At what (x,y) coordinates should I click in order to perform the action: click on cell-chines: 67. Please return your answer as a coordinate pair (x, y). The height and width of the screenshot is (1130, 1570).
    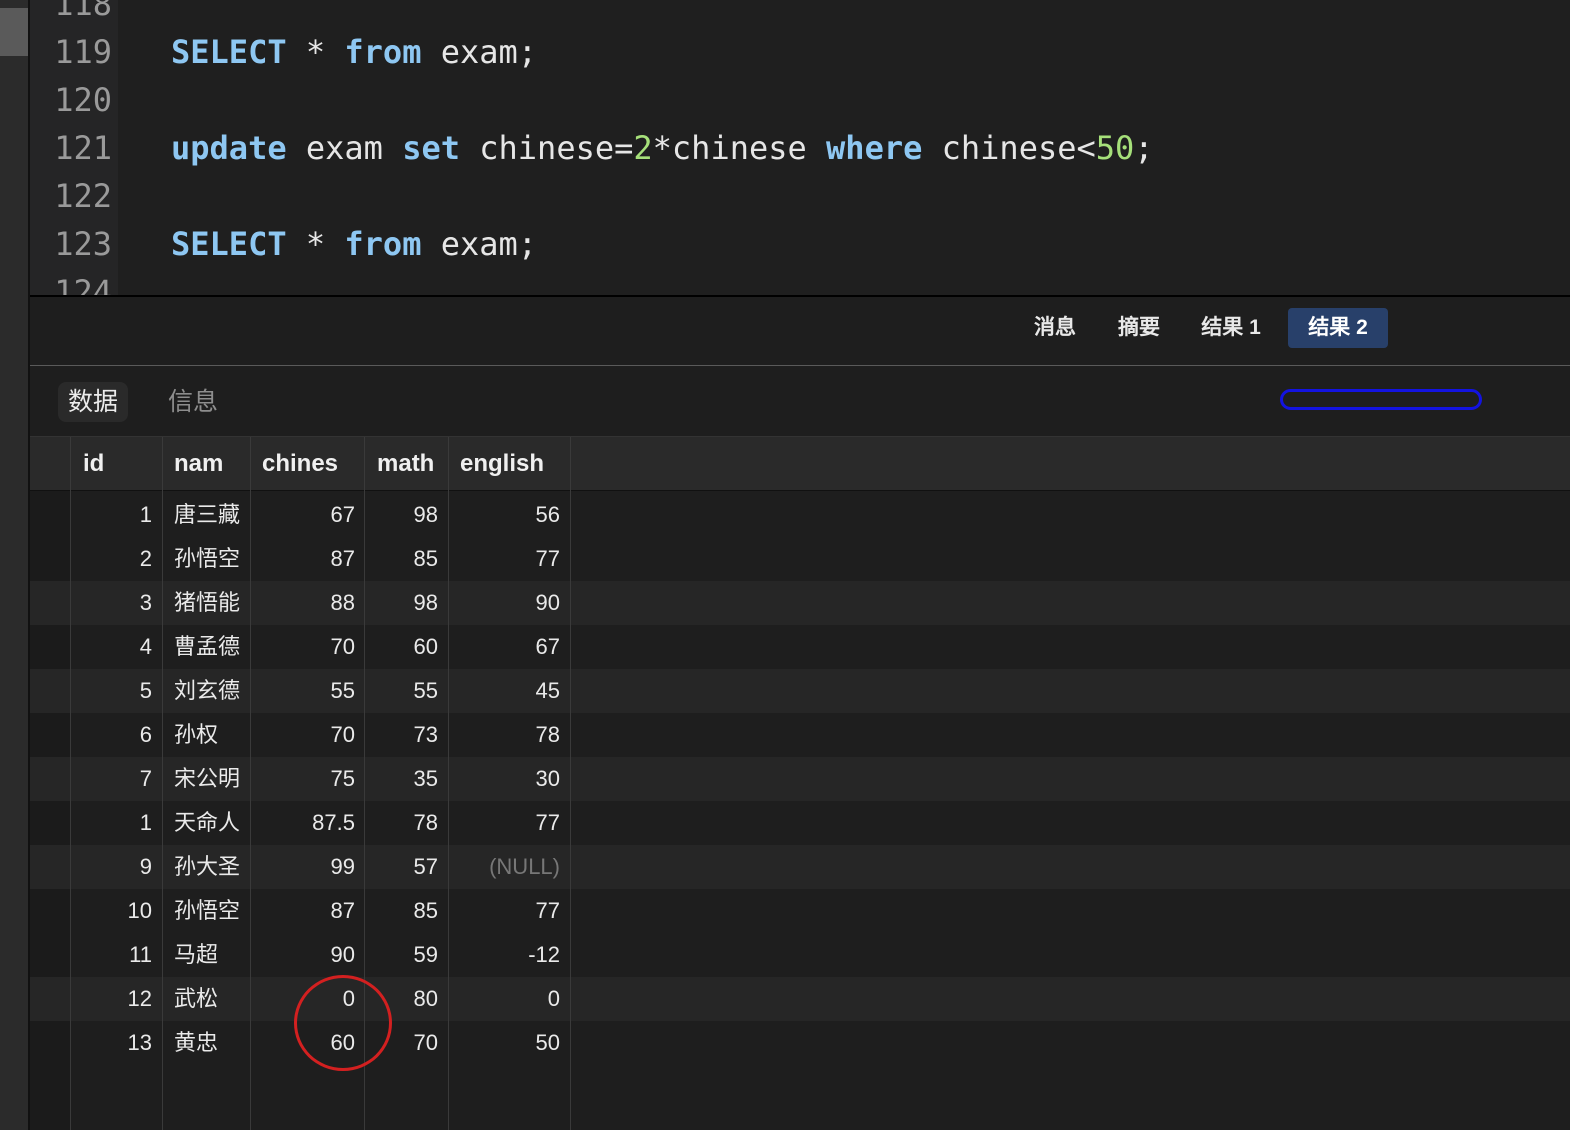
    Looking at the image, I should click on (307, 515).